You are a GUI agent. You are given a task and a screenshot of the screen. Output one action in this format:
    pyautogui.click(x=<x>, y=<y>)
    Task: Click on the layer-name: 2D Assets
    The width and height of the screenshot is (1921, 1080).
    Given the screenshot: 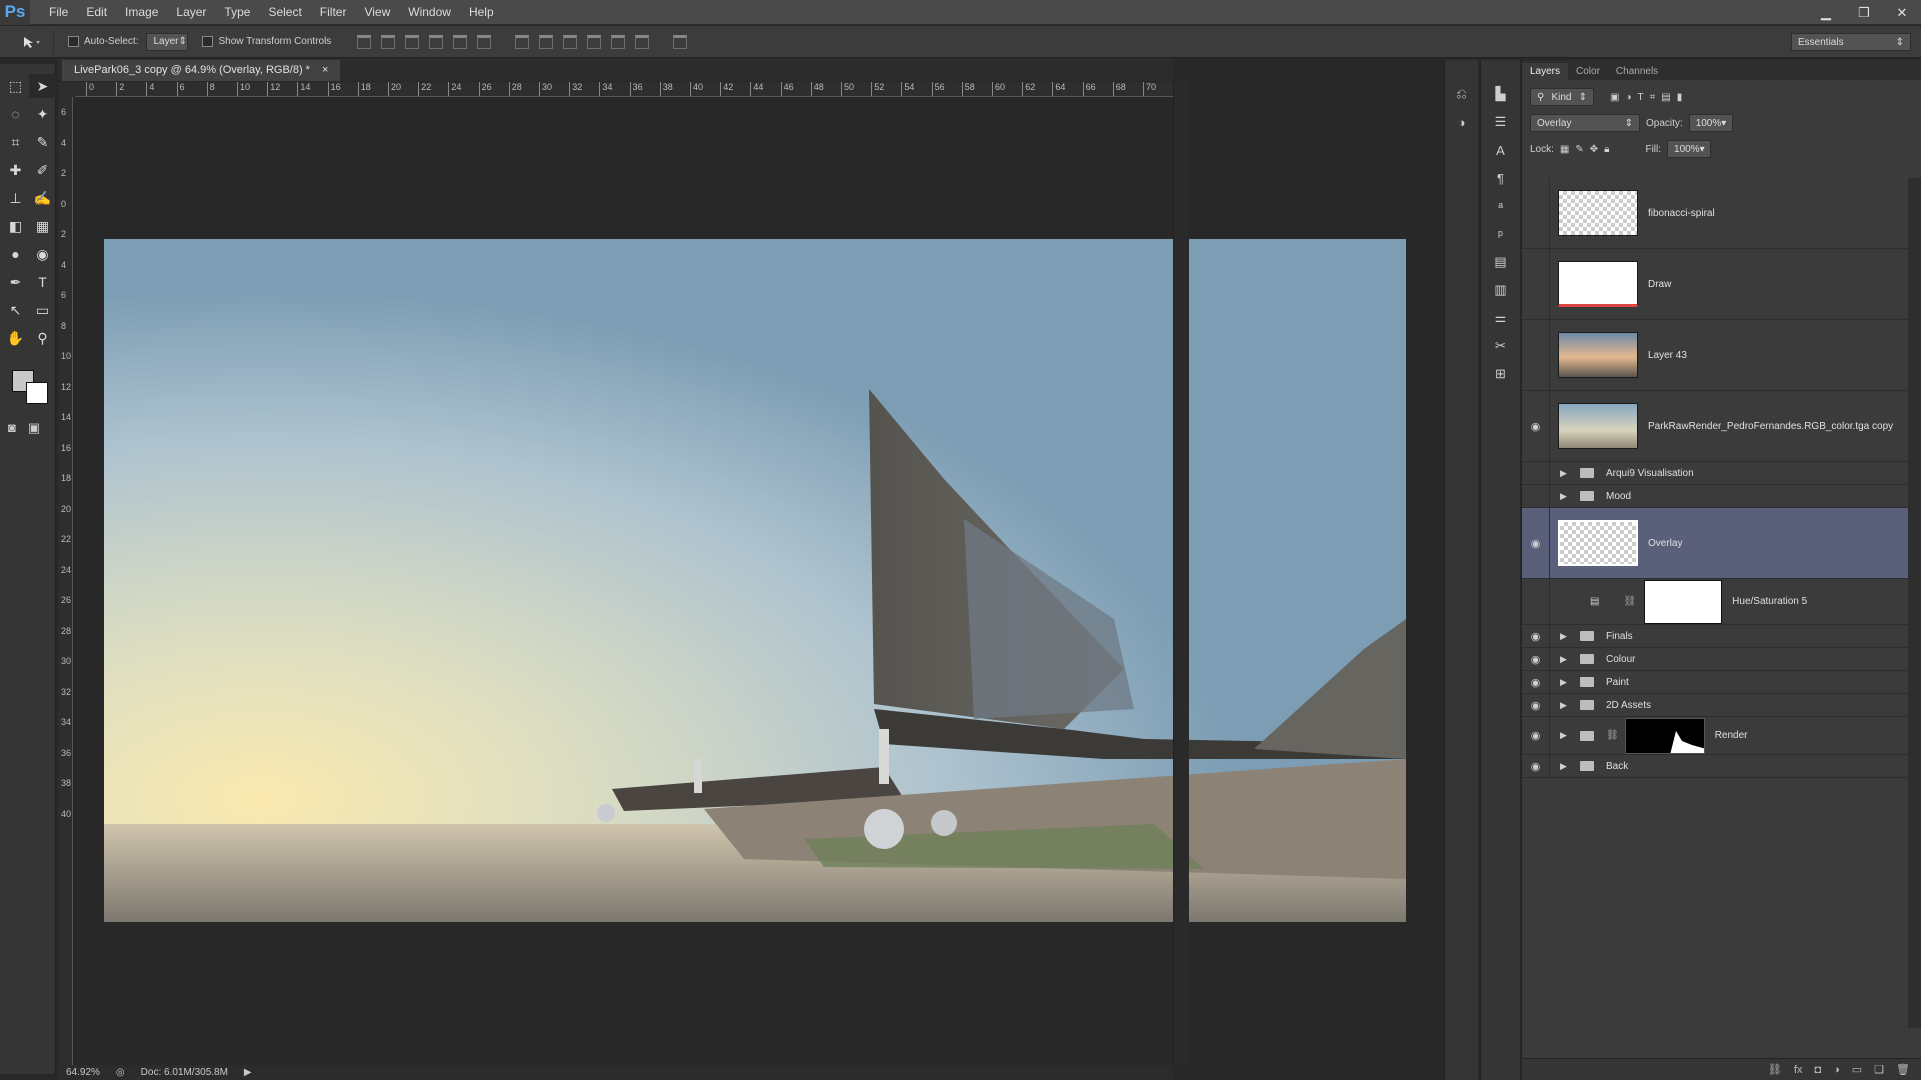 What is the action you would take?
    pyautogui.click(x=1628, y=705)
    